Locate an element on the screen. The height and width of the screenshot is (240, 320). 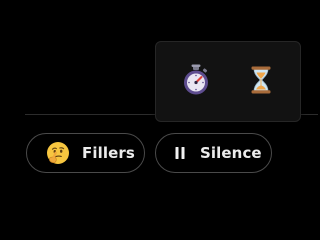
silence-label: Silence is located at coordinates (231, 153).